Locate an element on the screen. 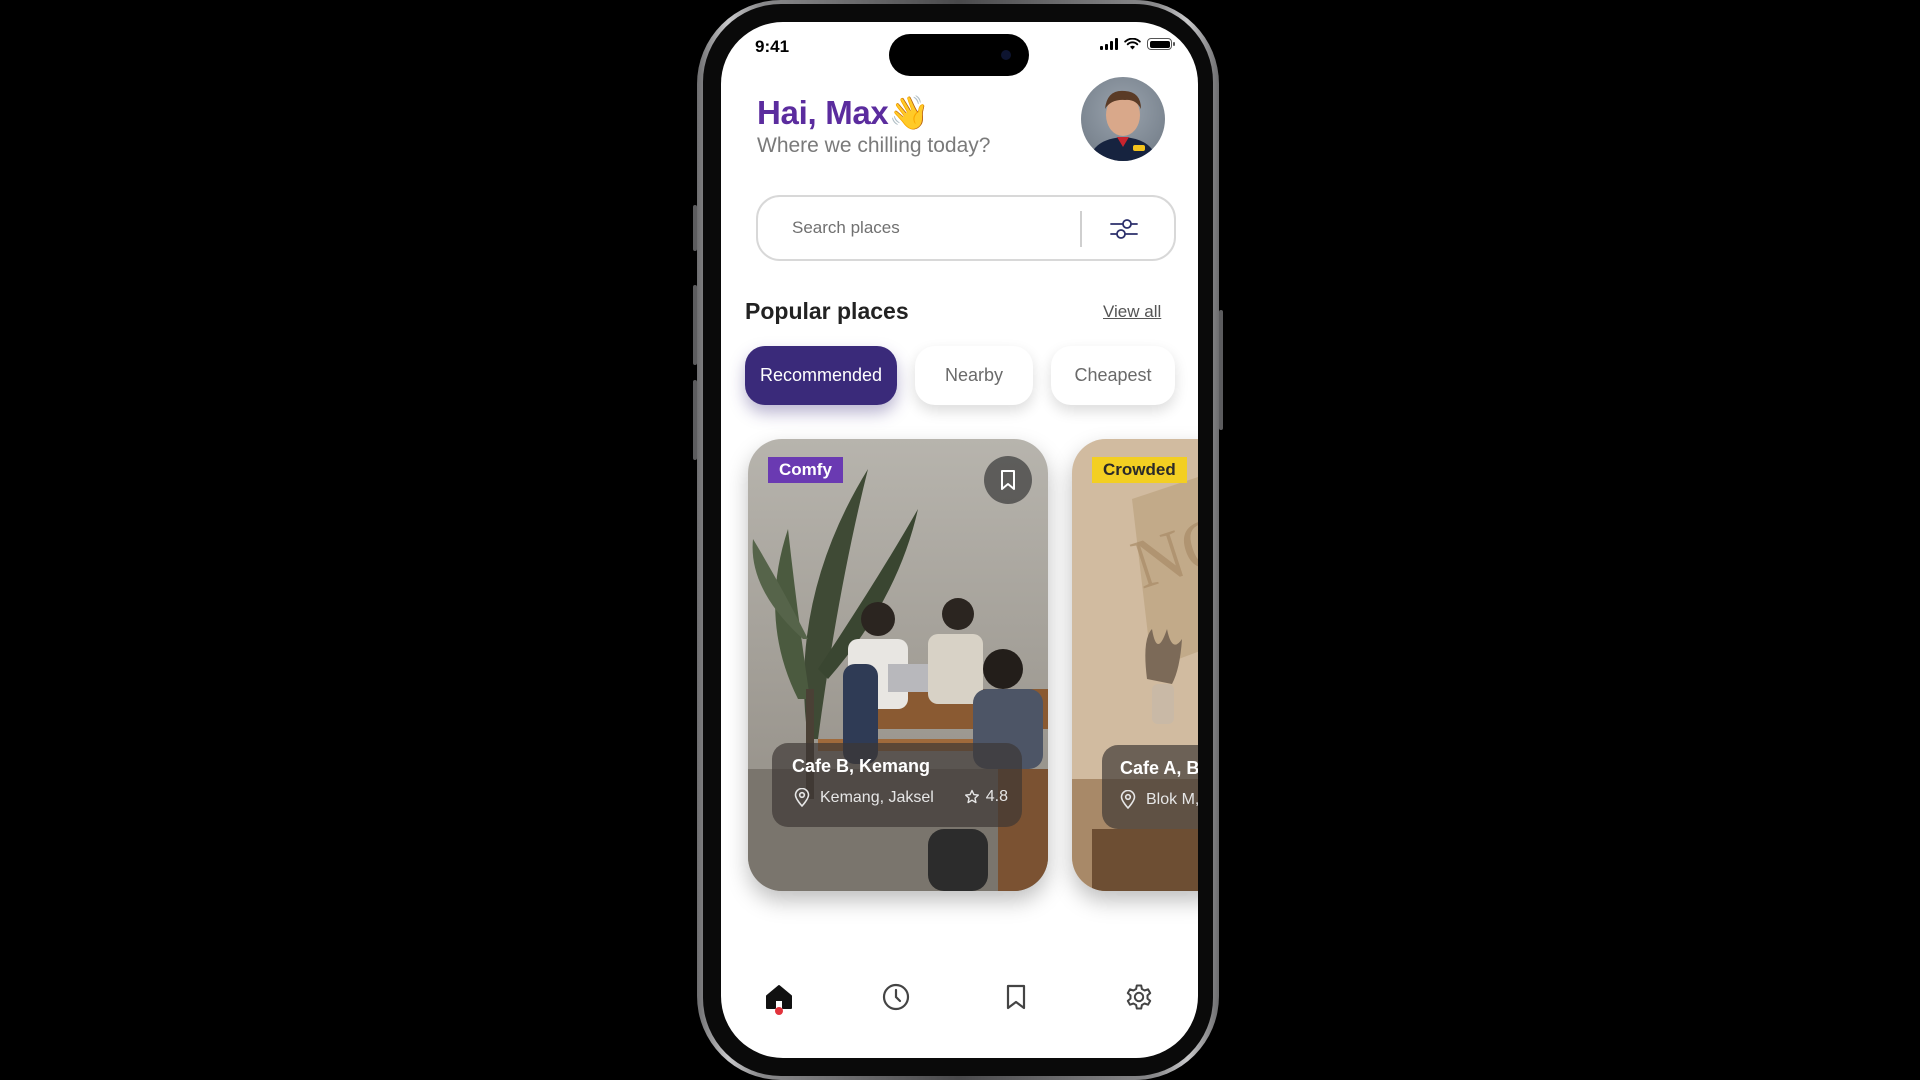  place-name: Cafe B, Kemang is located at coordinates (861, 766).